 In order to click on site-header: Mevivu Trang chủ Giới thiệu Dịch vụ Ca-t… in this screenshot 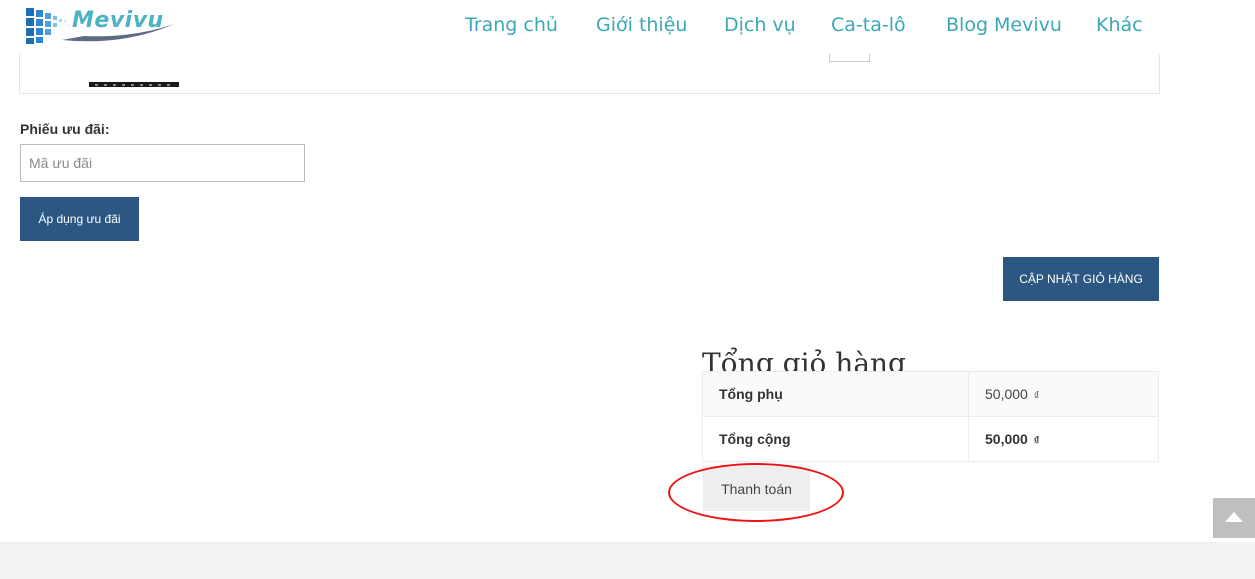, I will do `click(627, 27)`.